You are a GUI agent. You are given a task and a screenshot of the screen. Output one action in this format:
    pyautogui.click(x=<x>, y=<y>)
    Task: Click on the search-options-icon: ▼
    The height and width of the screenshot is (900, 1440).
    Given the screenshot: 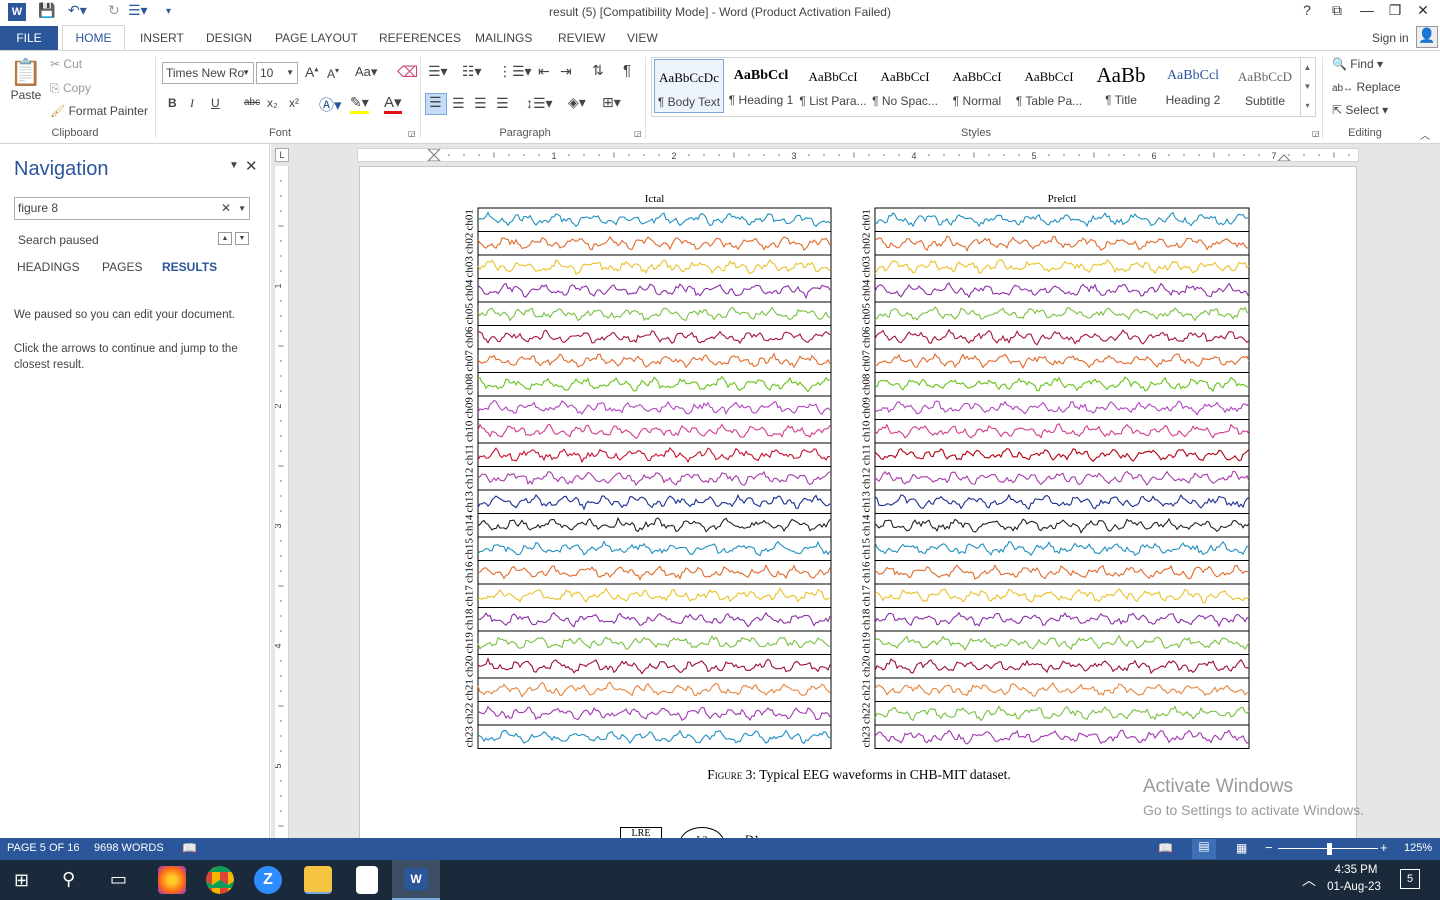 What is the action you would take?
    pyautogui.click(x=242, y=208)
    